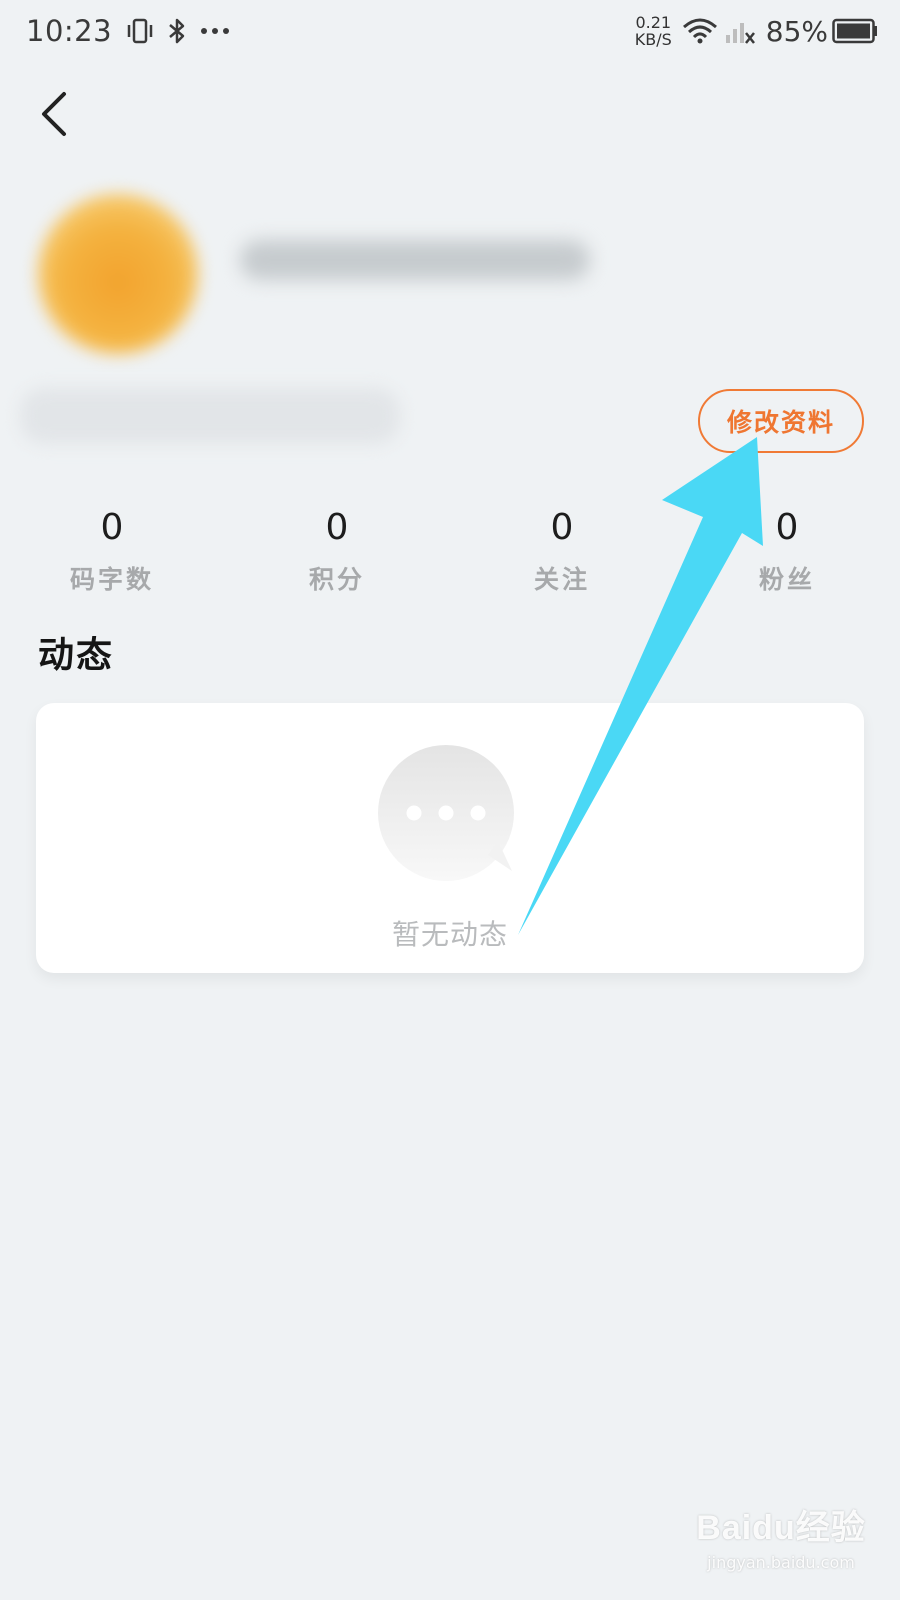 The image size is (900, 1600). What do you see at coordinates (740, 31) in the screenshot?
I see `signal-icon` at bounding box center [740, 31].